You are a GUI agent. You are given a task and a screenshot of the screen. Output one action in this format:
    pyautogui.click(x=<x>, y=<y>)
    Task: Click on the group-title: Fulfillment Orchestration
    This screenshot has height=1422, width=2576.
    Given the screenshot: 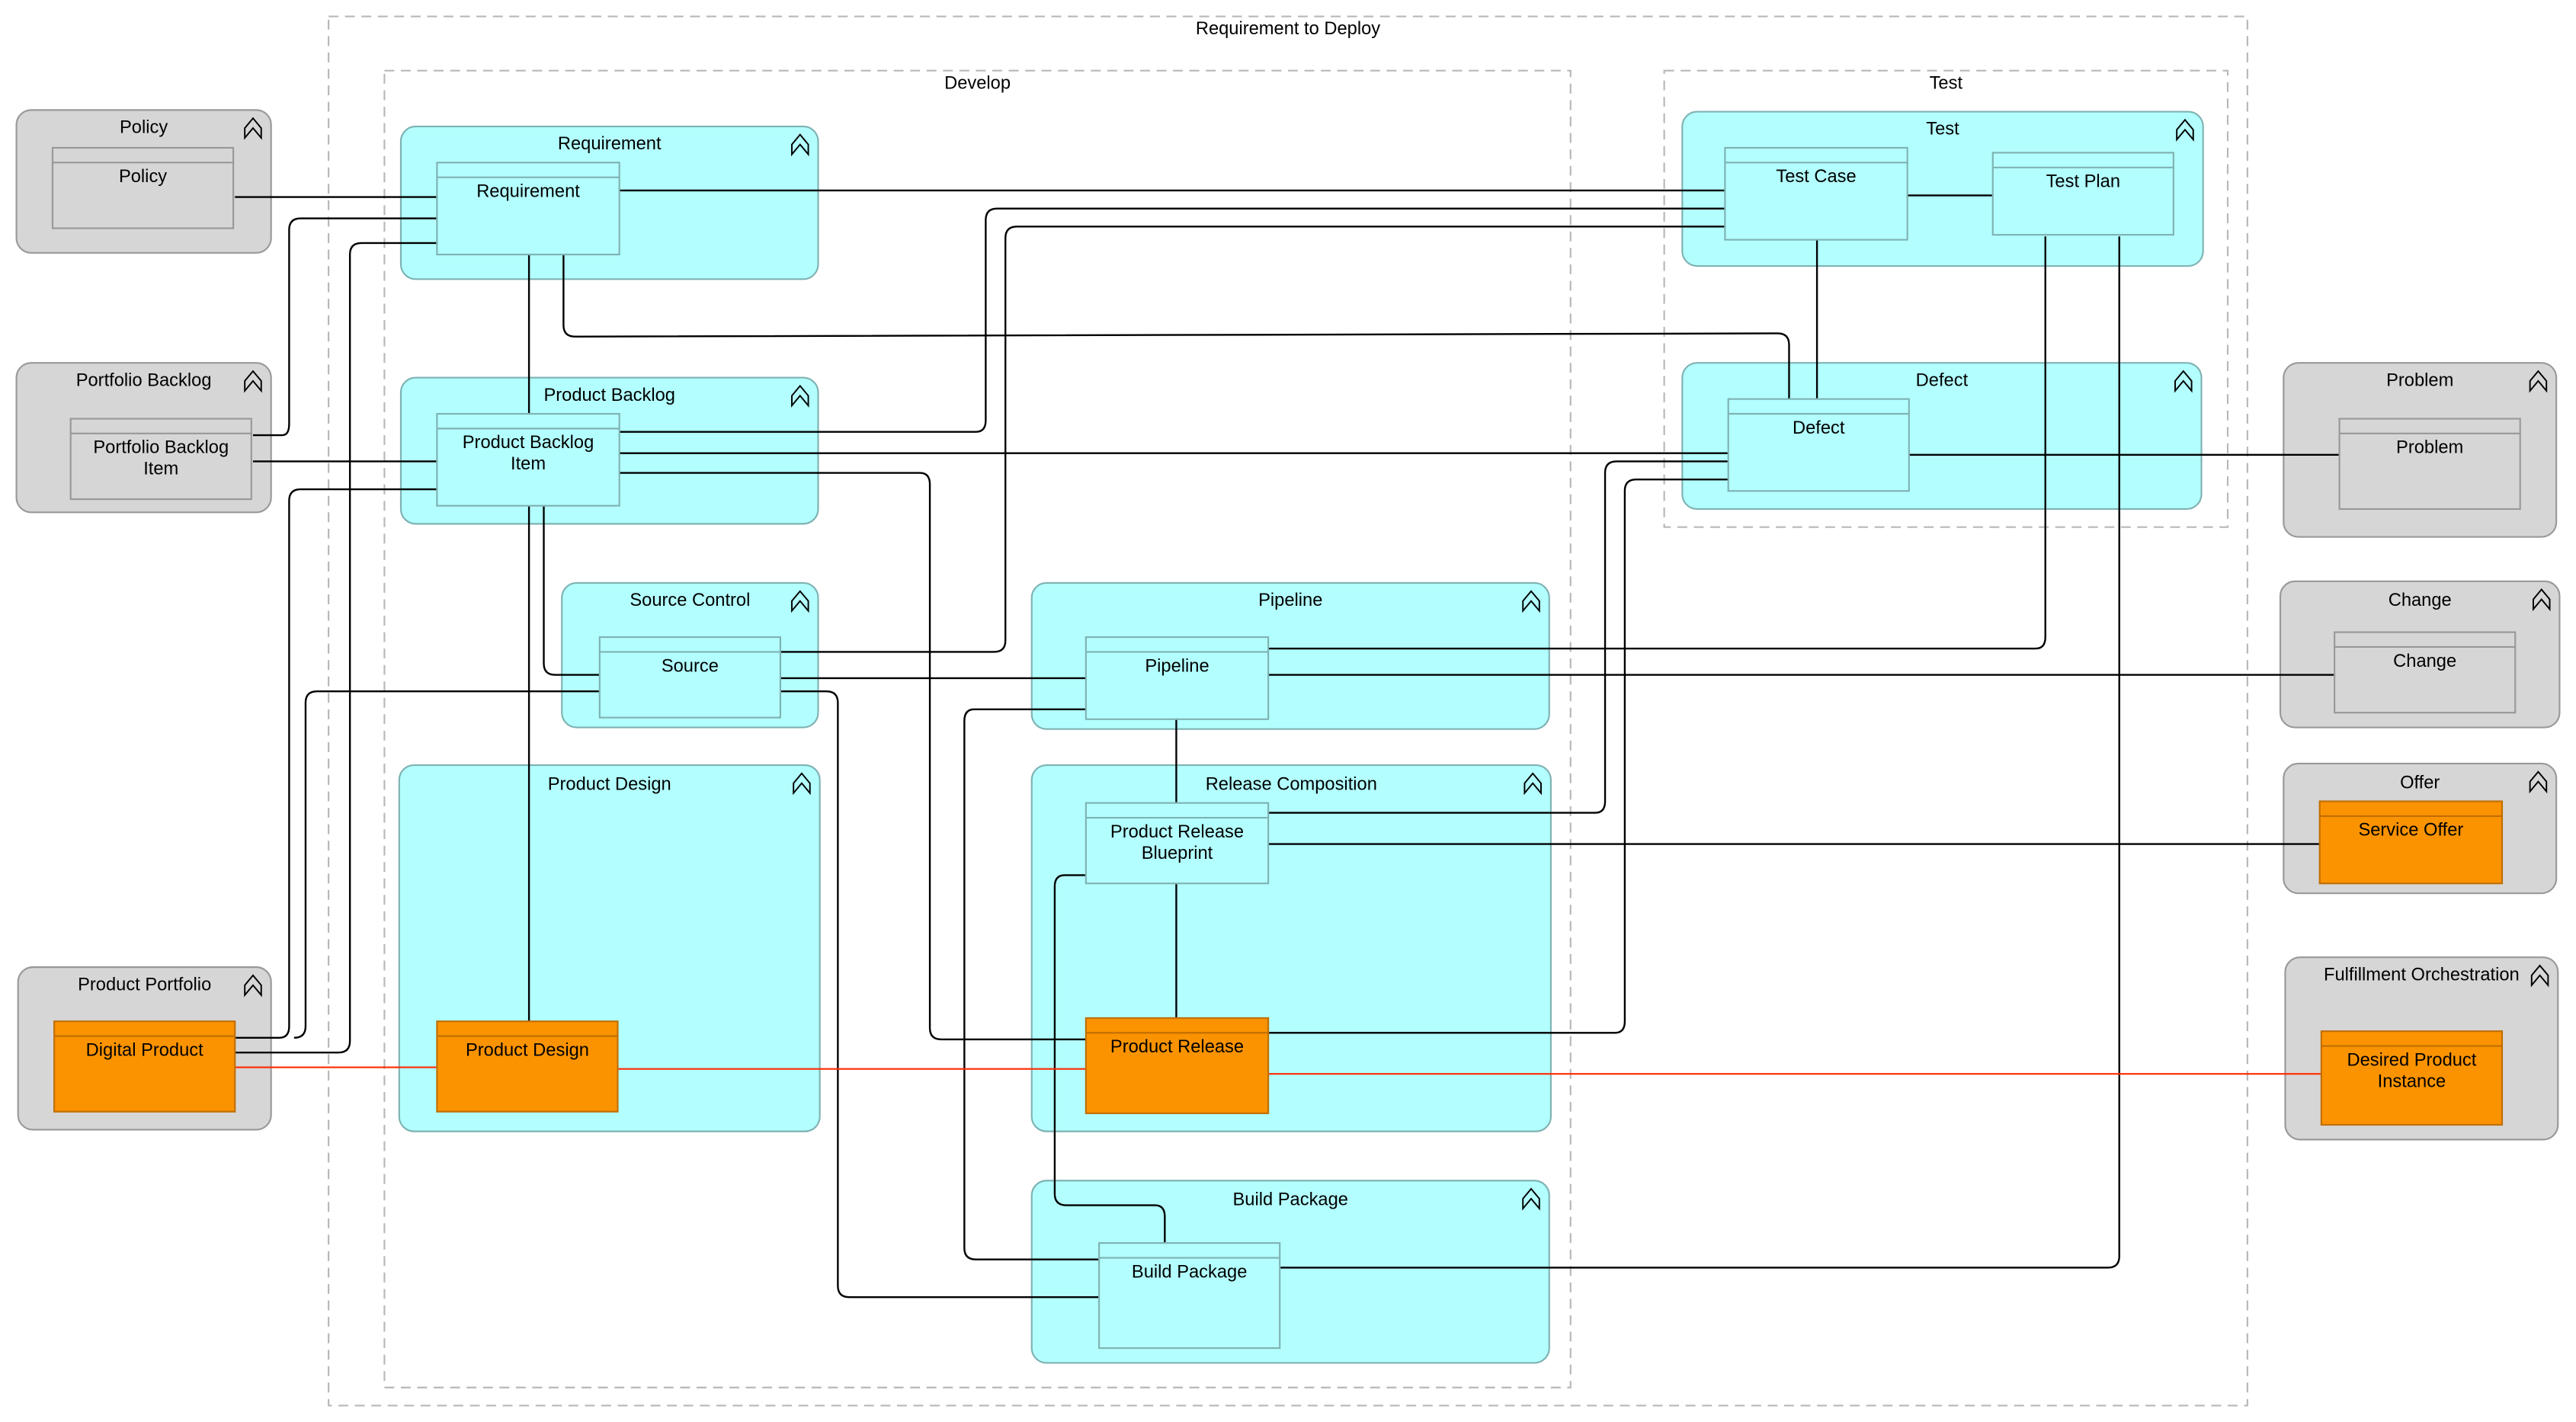 What is the action you would take?
    pyautogui.click(x=2422, y=975)
    